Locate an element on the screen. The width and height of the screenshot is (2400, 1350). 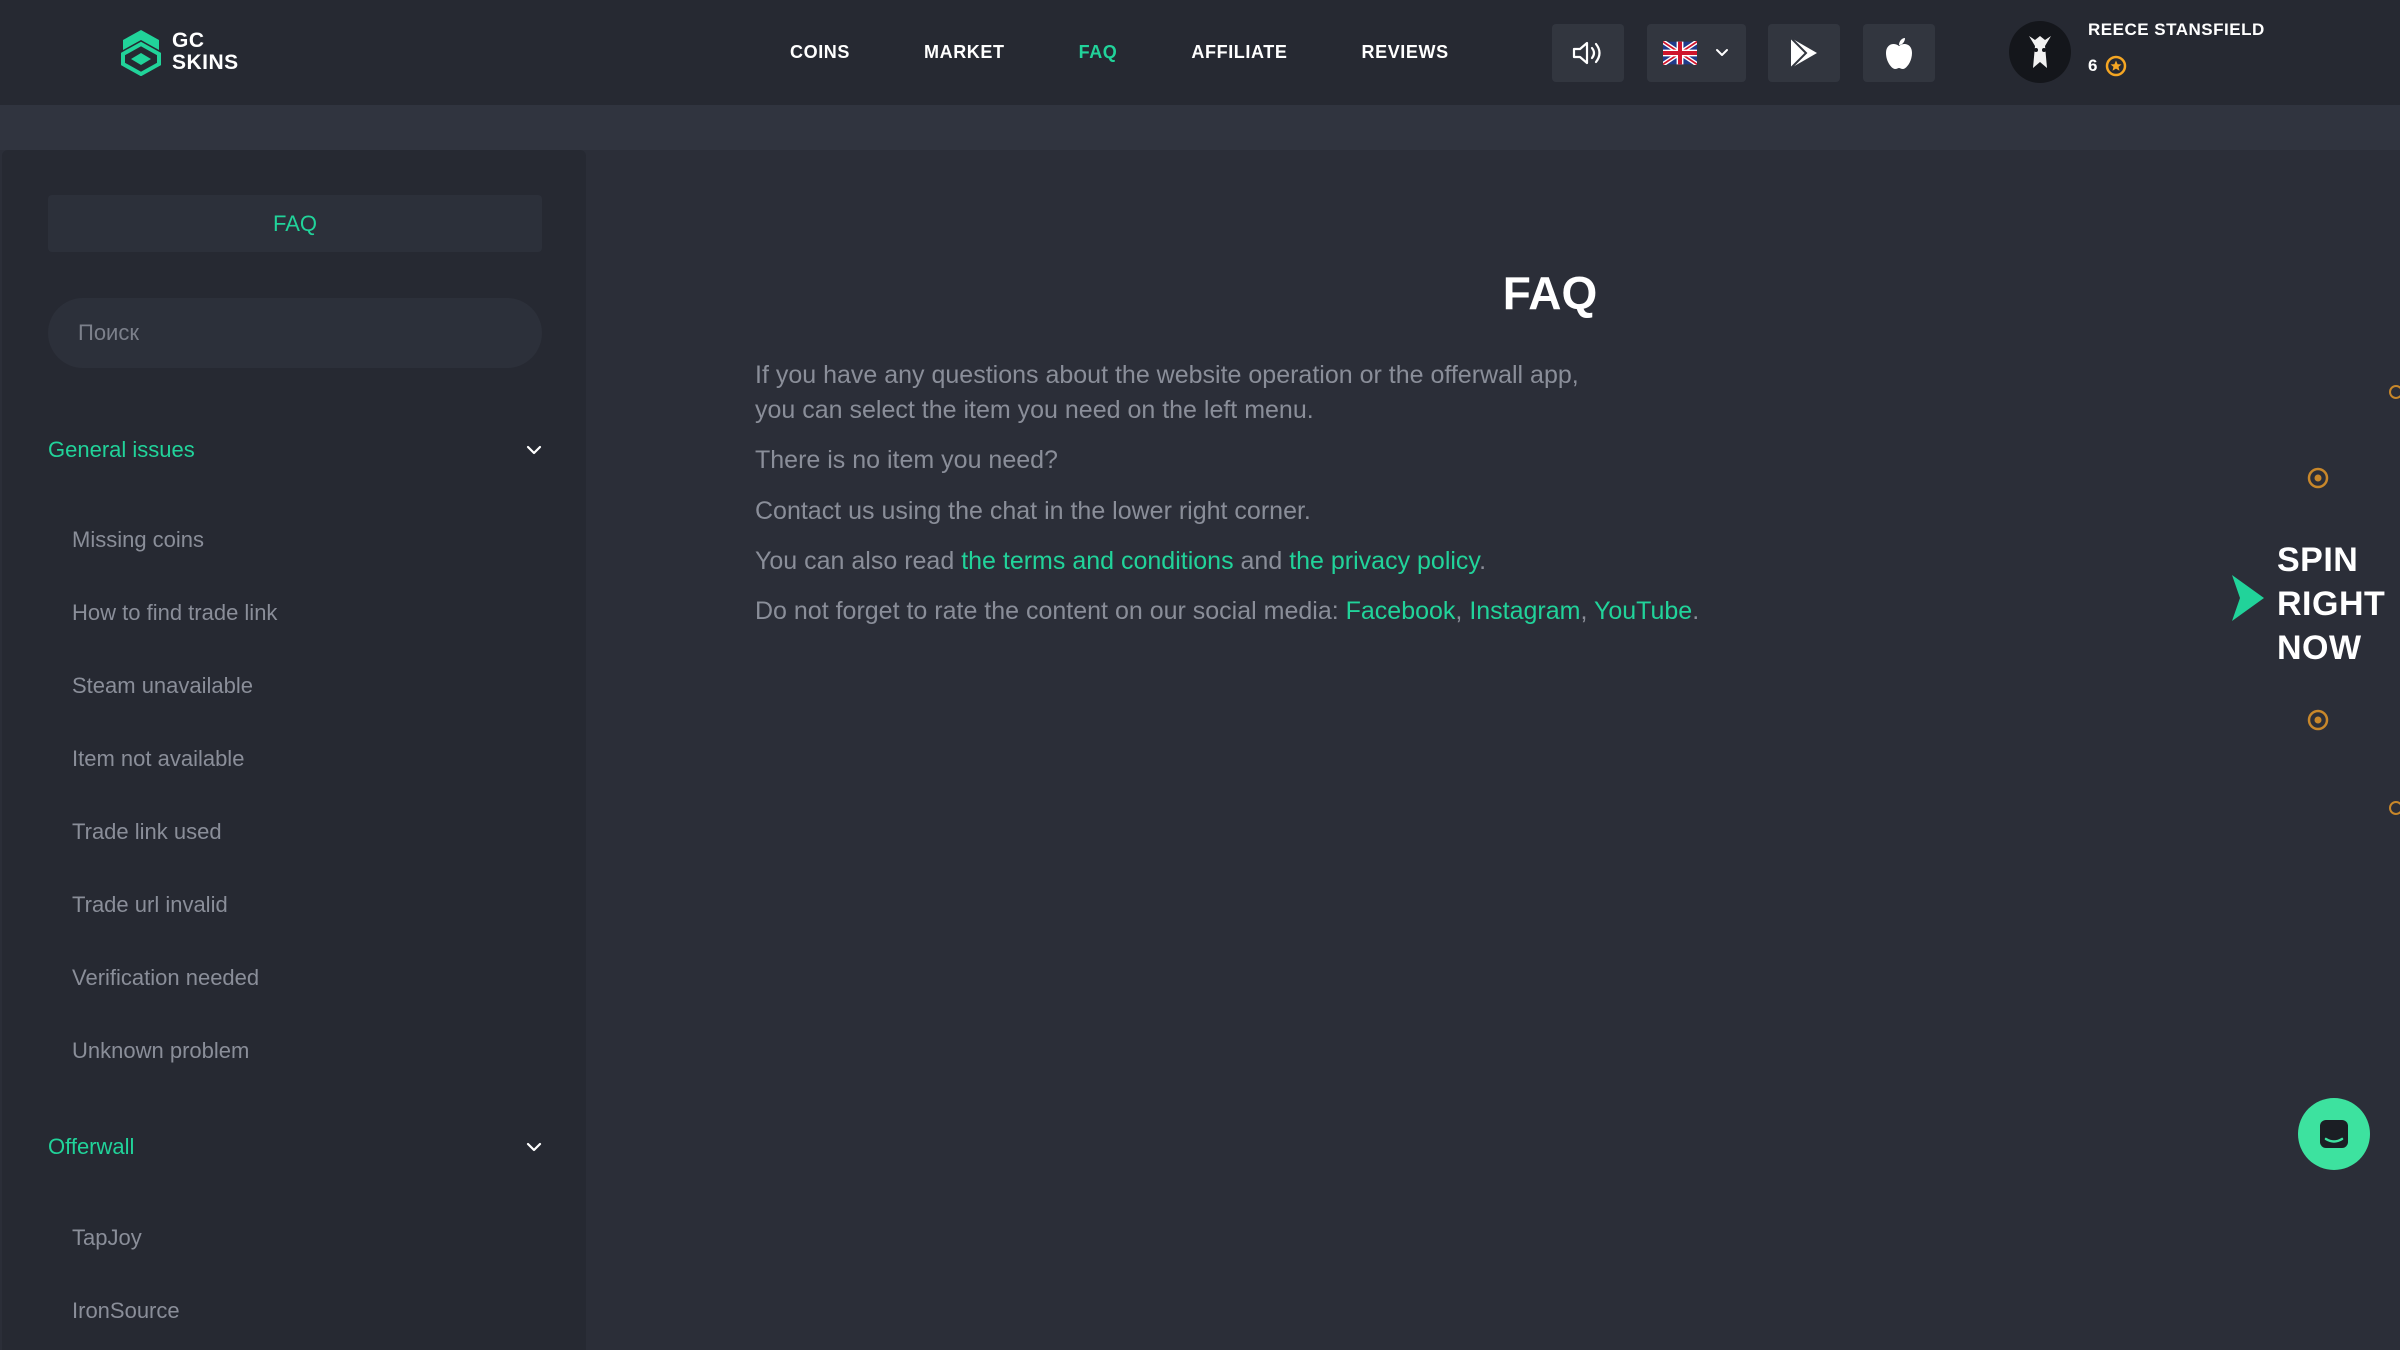
section-label: General issues is located at coordinates (121, 449).